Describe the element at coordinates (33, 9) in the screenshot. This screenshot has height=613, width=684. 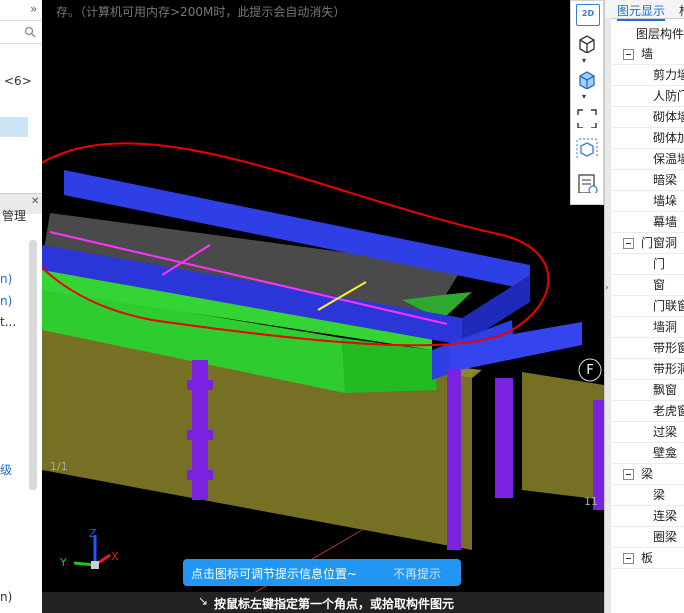
I see `collapse-arrow-icon: »` at that location.